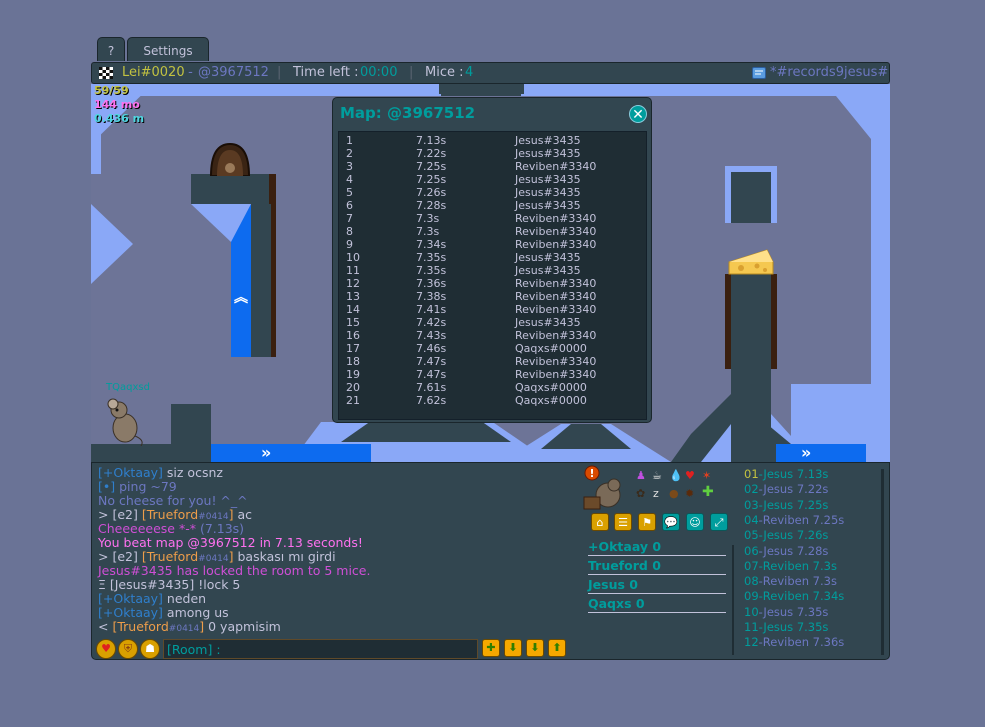  Describe the element at coordinates (676, 476) in the screenshot. I see `drop-icon: 💧` at that location.